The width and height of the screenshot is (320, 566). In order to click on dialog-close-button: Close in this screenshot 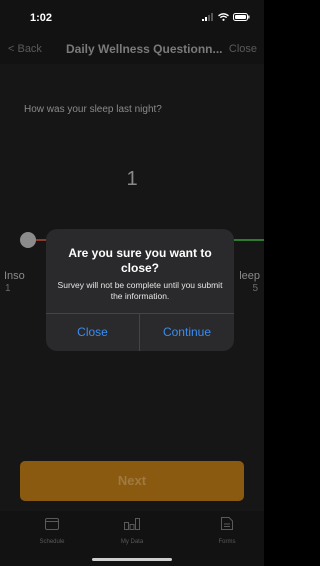, I will do `click(92, 332)`.